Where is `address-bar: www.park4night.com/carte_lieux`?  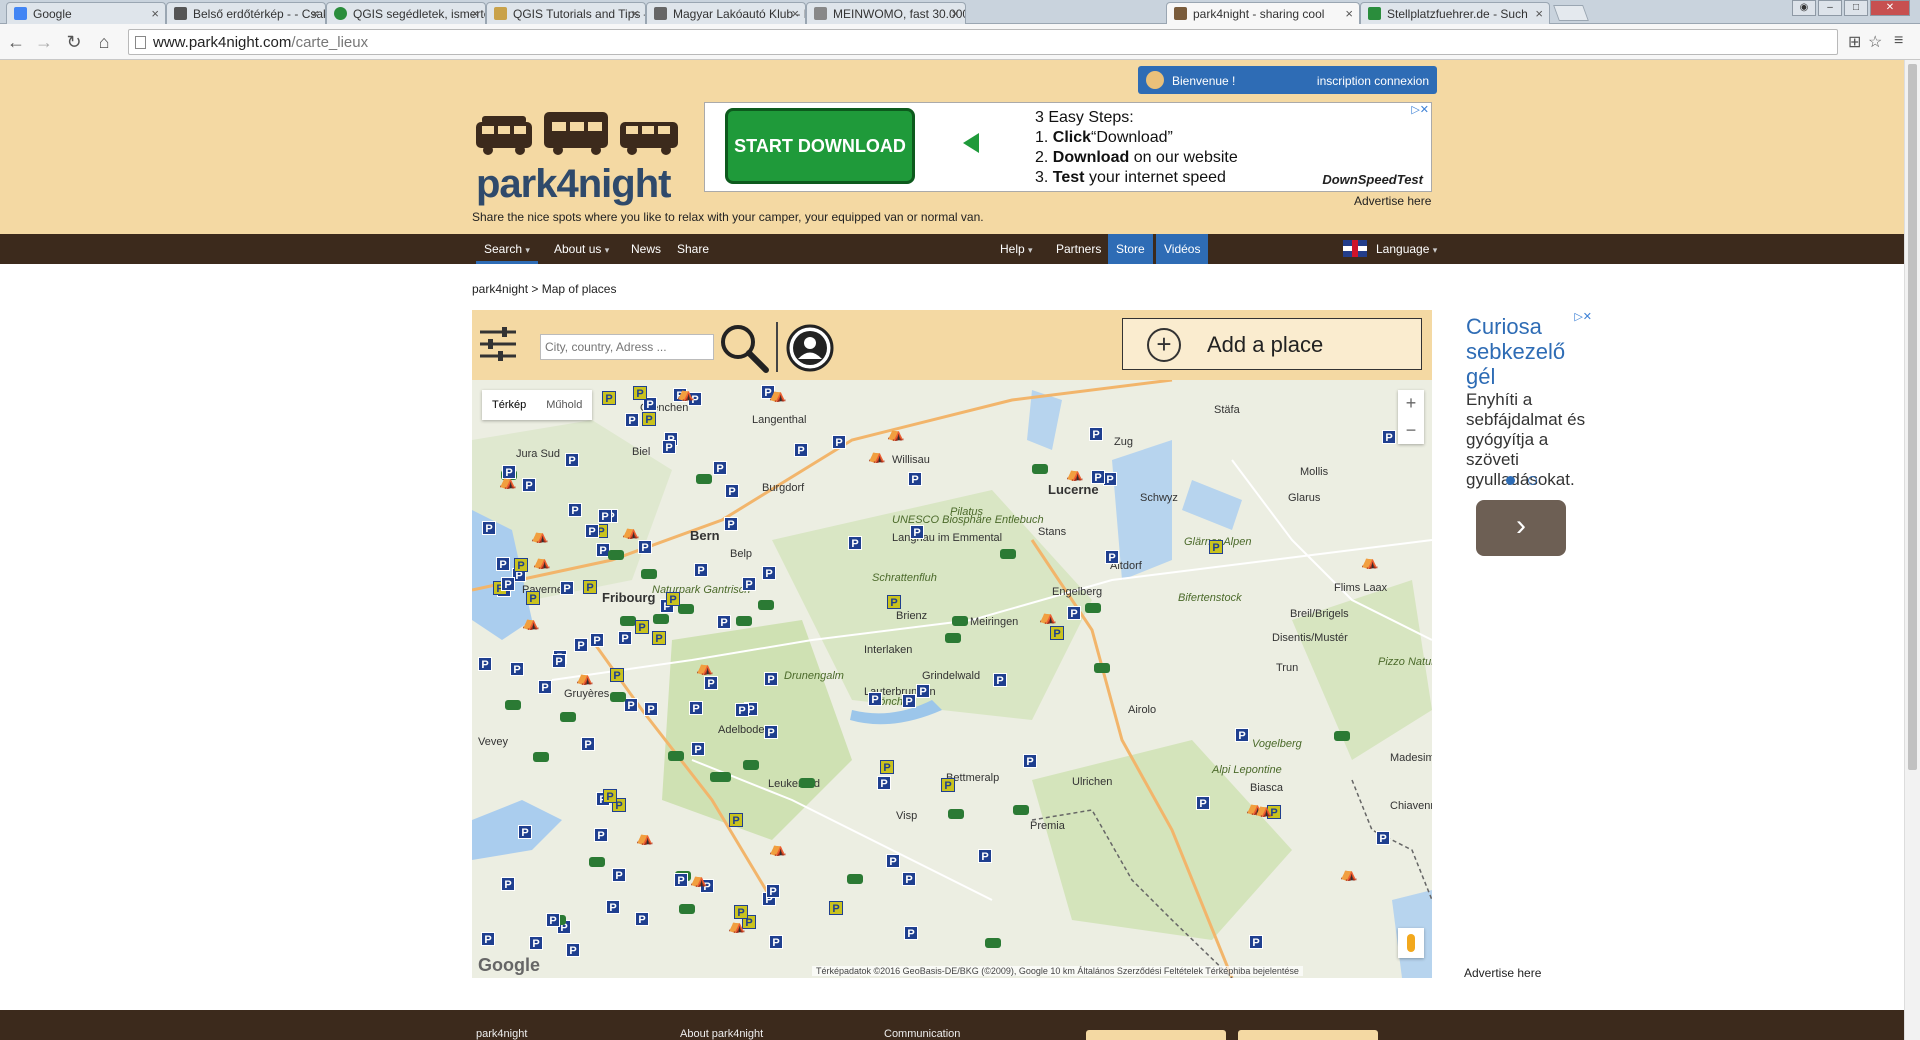 address-bar: www.park4night.com/carte_lieux is located at coordinates (983, 42).